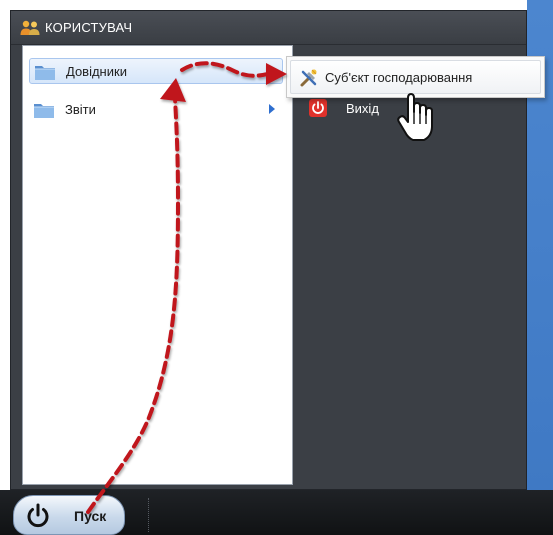 Image resolution: width=553 pixels, height=535 pixels. I want to click on menu-item-dovidnyky: Довідники, so click(156, 71).